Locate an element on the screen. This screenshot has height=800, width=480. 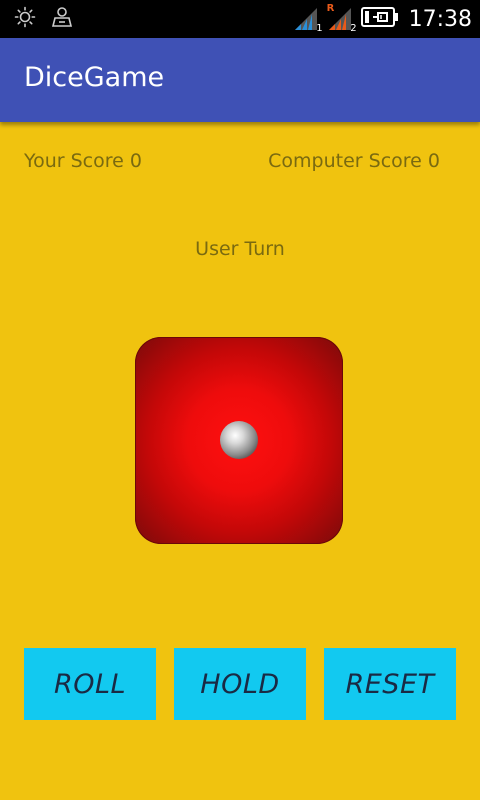
user-score: Your Score 0 is located at coordinates (83, 161).